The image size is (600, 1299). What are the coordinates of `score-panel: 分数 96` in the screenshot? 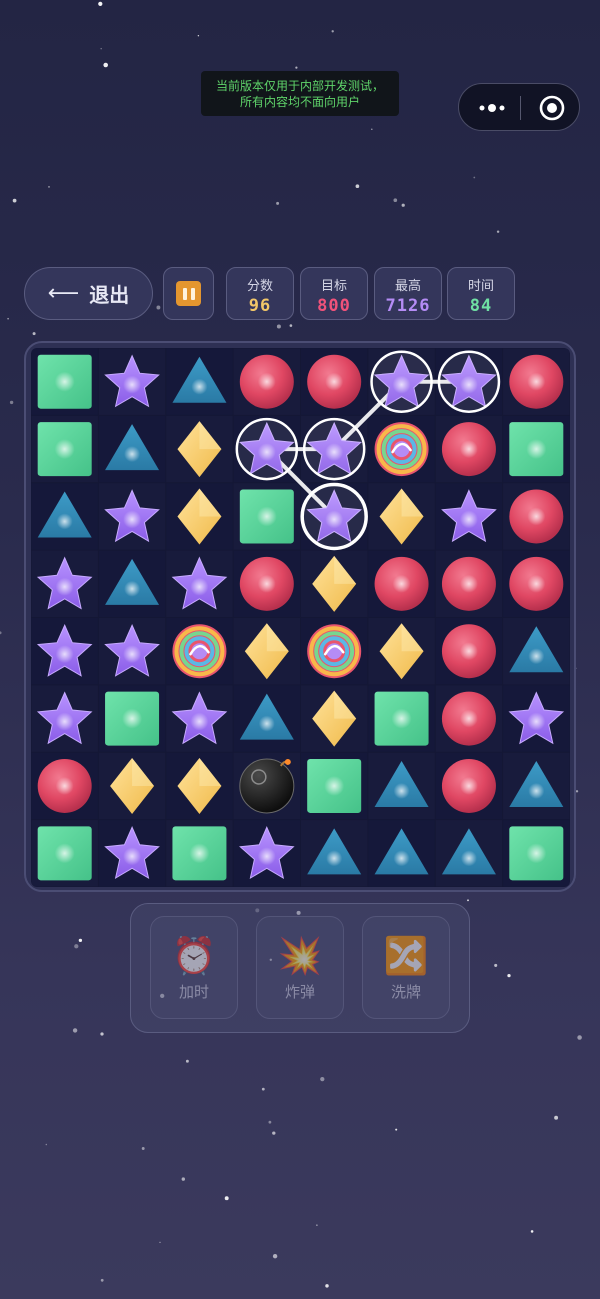 It's located at (260, 293).